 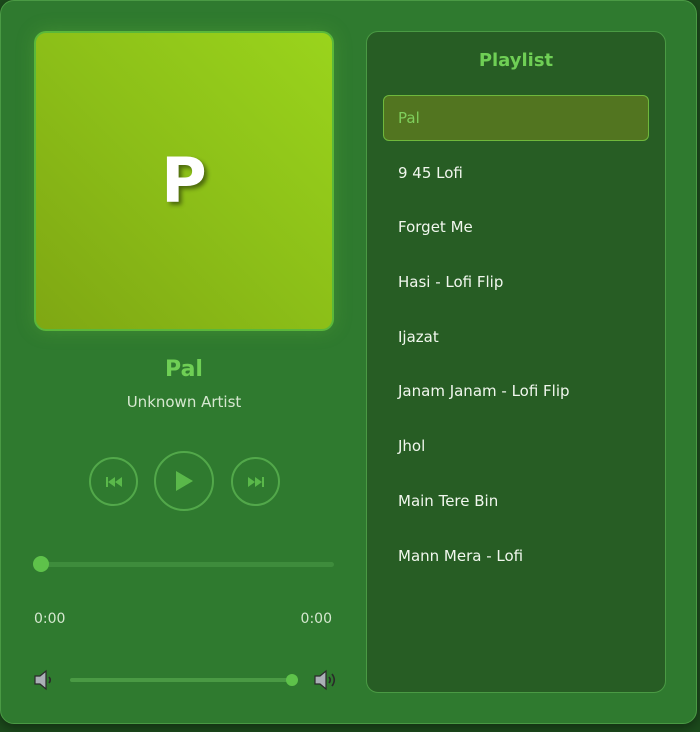 I want to click on playlist-title: Playlist, so click(x=516, y=60).